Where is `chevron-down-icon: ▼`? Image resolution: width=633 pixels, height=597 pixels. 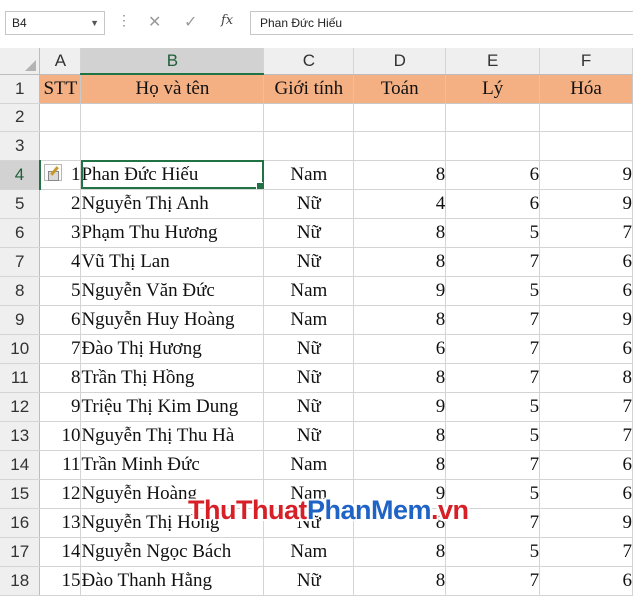
chevron-down-icon: ▼ is located at coordinates (94, 23).